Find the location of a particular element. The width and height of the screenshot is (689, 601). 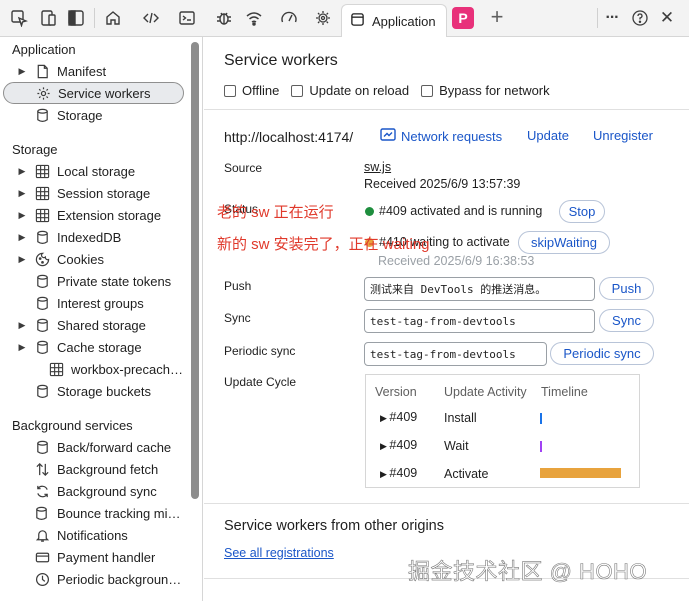

inspect-icon is located at coordinates (19, 18).